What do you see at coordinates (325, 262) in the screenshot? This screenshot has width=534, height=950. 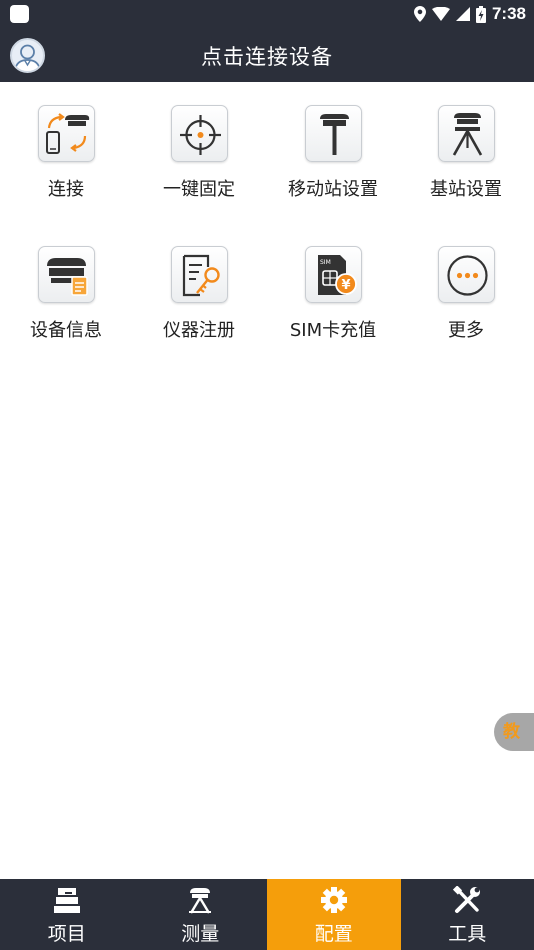 I see `svg-text: SIM` at bounding box center [325, 262].